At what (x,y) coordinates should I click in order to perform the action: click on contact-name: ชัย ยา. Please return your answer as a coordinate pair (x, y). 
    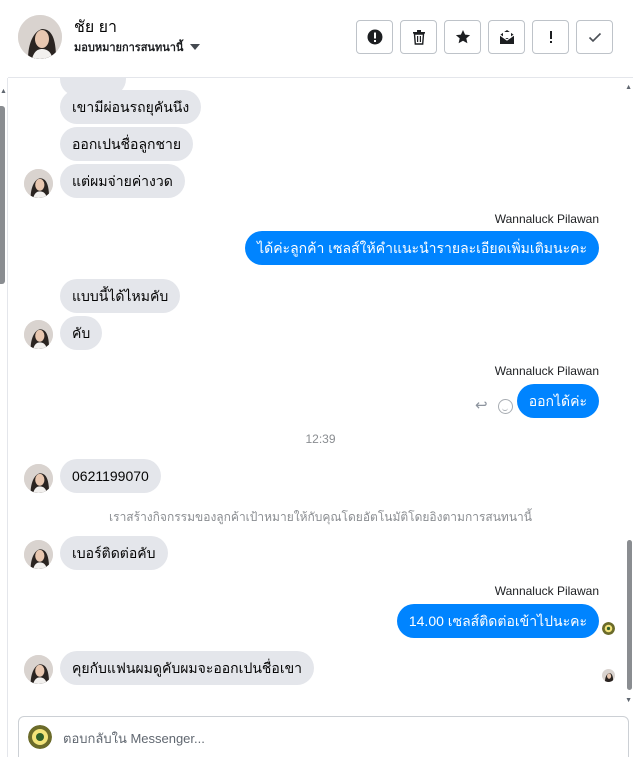
    Looking at the image, I should click on (95, 27).